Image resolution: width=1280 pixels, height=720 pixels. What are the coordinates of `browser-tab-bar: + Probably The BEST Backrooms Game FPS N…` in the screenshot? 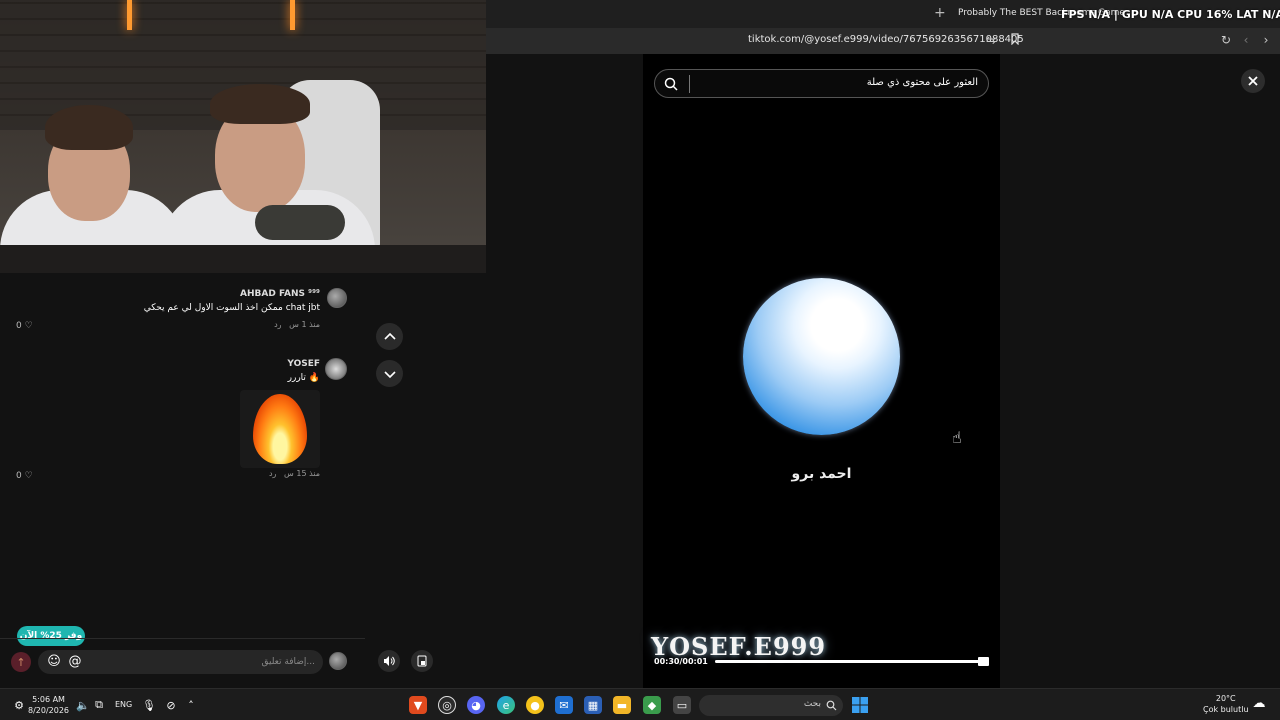 It's located at (883, 14).